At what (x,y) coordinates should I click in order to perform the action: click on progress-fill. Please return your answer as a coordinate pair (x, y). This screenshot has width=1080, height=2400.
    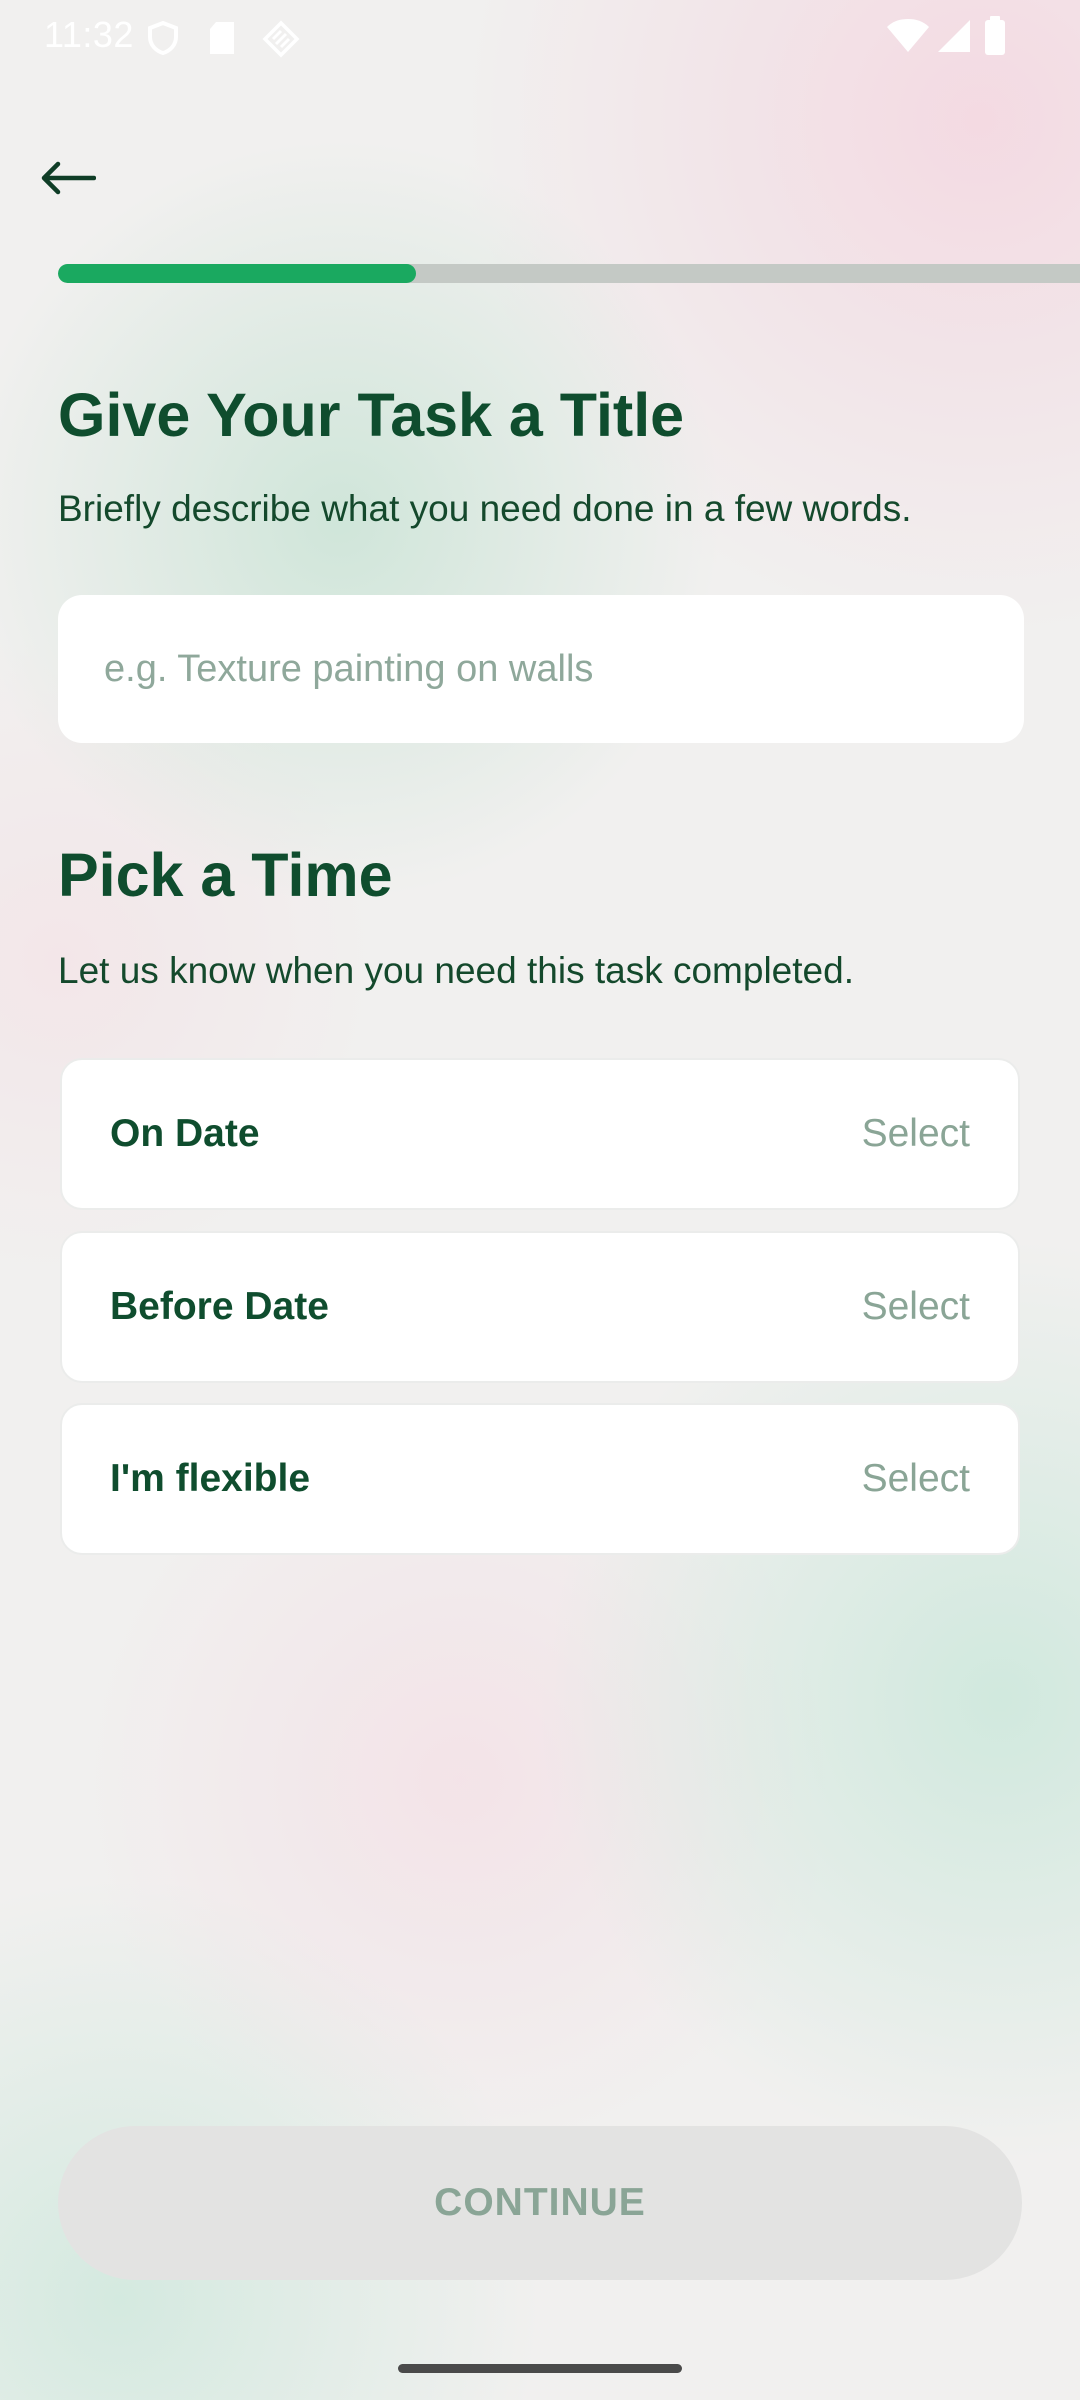
    Looking at the image, I should click on (237, 273).